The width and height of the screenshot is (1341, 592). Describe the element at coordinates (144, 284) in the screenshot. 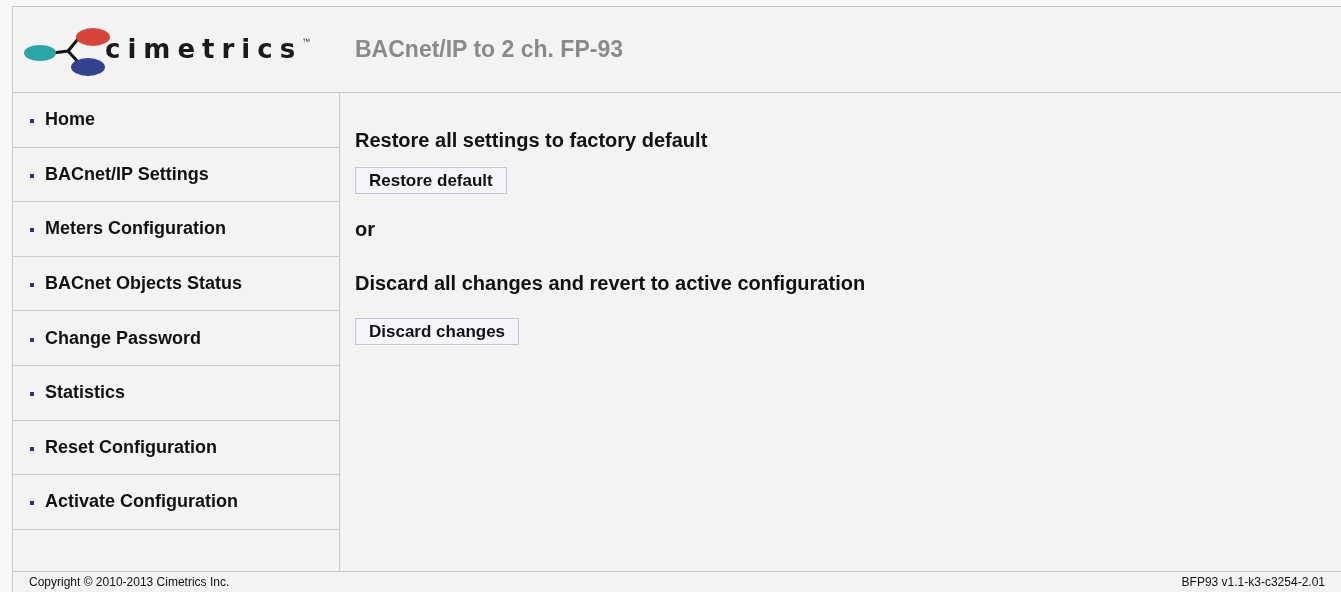

I see `nav-link: BACnet Objects Status` at that location.